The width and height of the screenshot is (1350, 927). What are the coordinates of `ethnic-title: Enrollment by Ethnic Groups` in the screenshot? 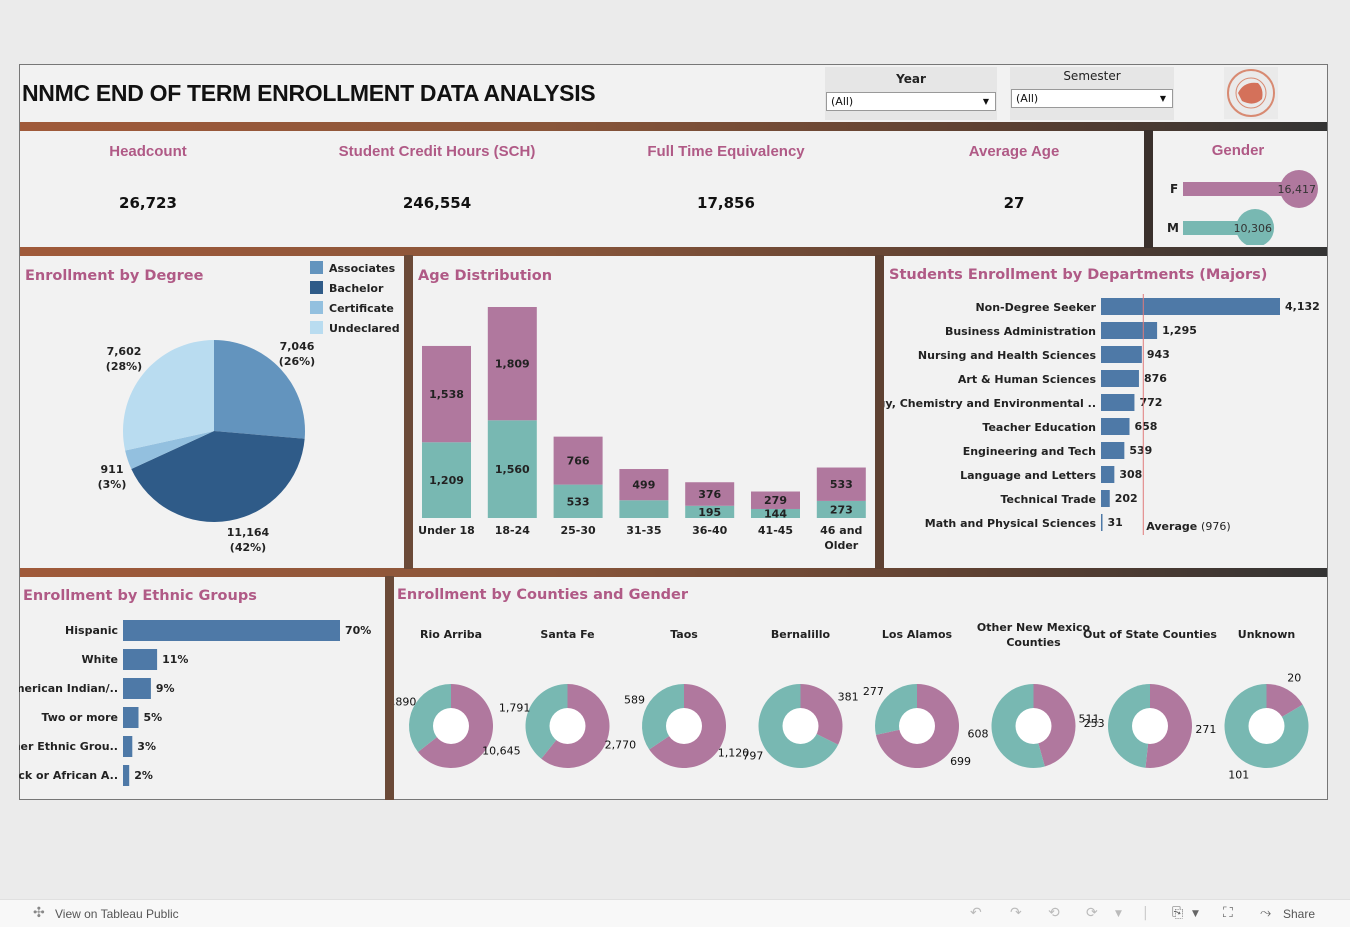 It's located at (140, 596).